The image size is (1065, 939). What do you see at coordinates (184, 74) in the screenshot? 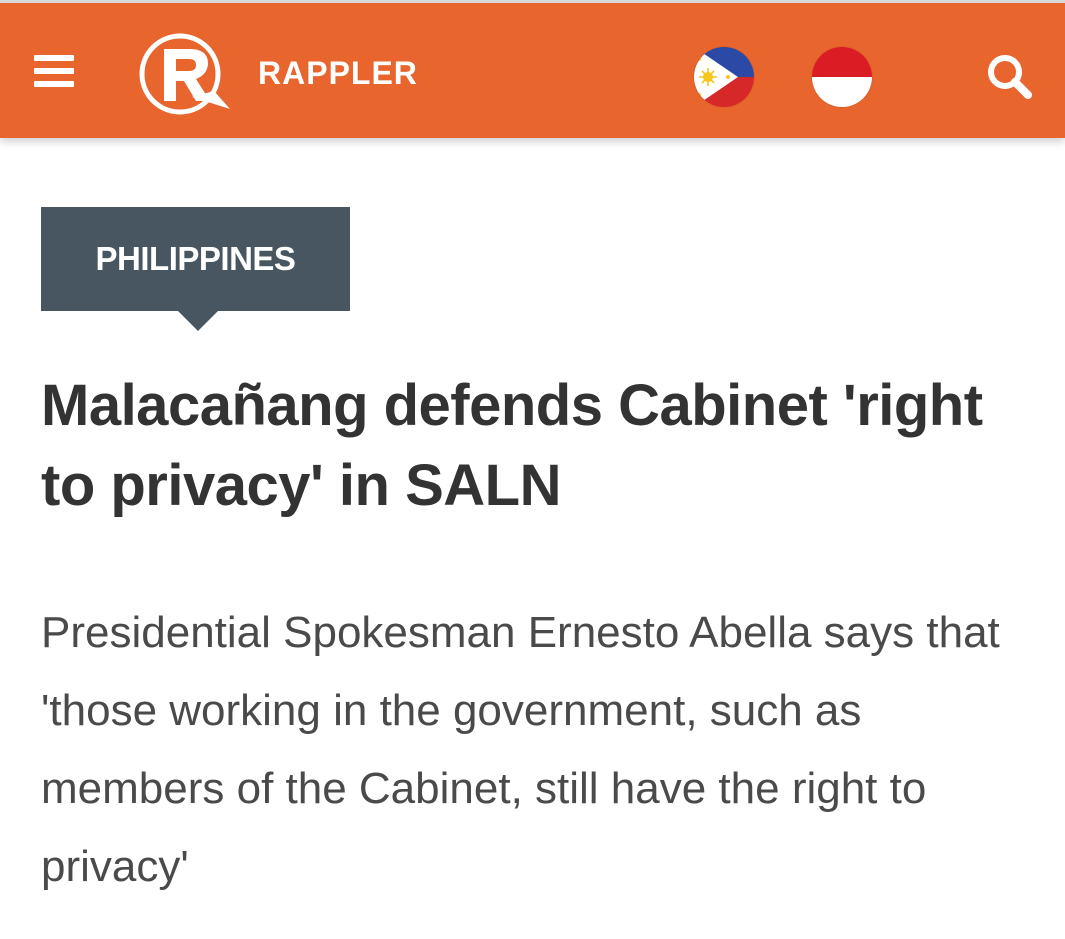
I see `rappler-logo-icon` at bounding box center [184, 74].